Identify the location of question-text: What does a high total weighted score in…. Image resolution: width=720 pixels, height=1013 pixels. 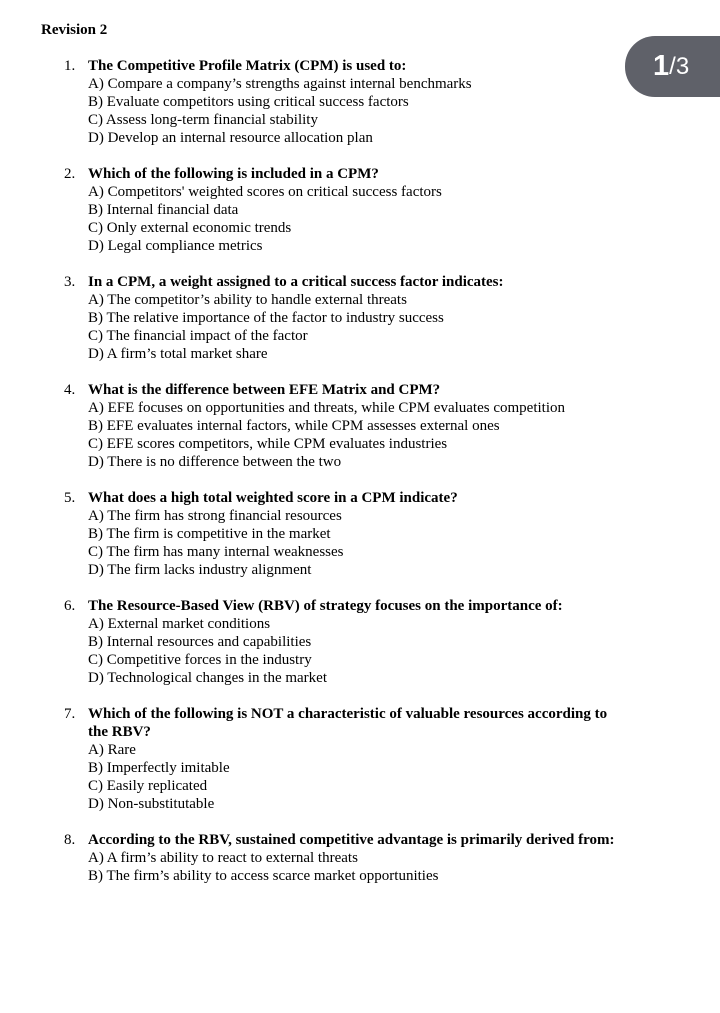
(273, 498).